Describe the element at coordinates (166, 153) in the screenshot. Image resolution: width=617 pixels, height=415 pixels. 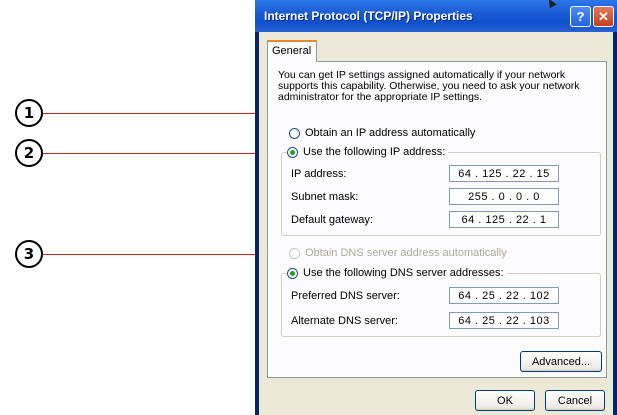
I see `callout-2-leader` at that location.